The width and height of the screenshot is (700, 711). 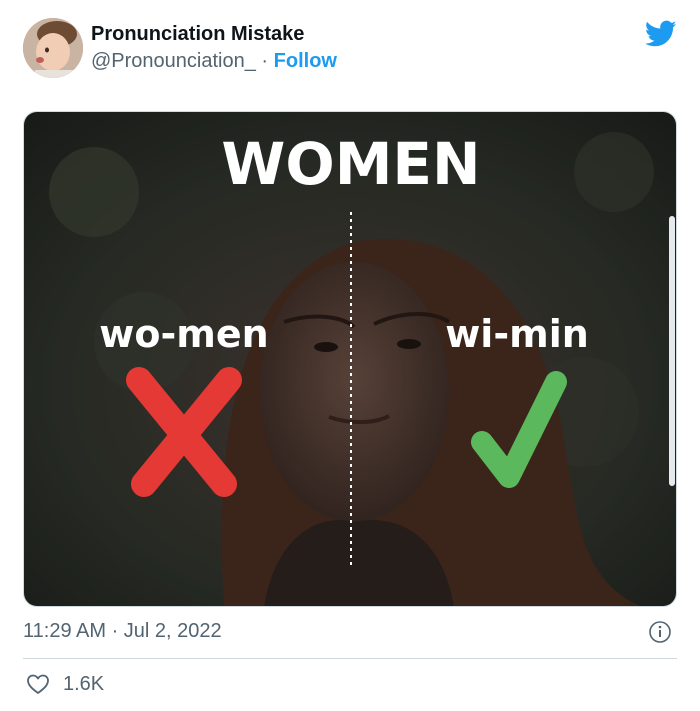 What do you see at coordinates (660, 632) in the screenshot?
I see `info-icon` at bounding box center [660, 632].